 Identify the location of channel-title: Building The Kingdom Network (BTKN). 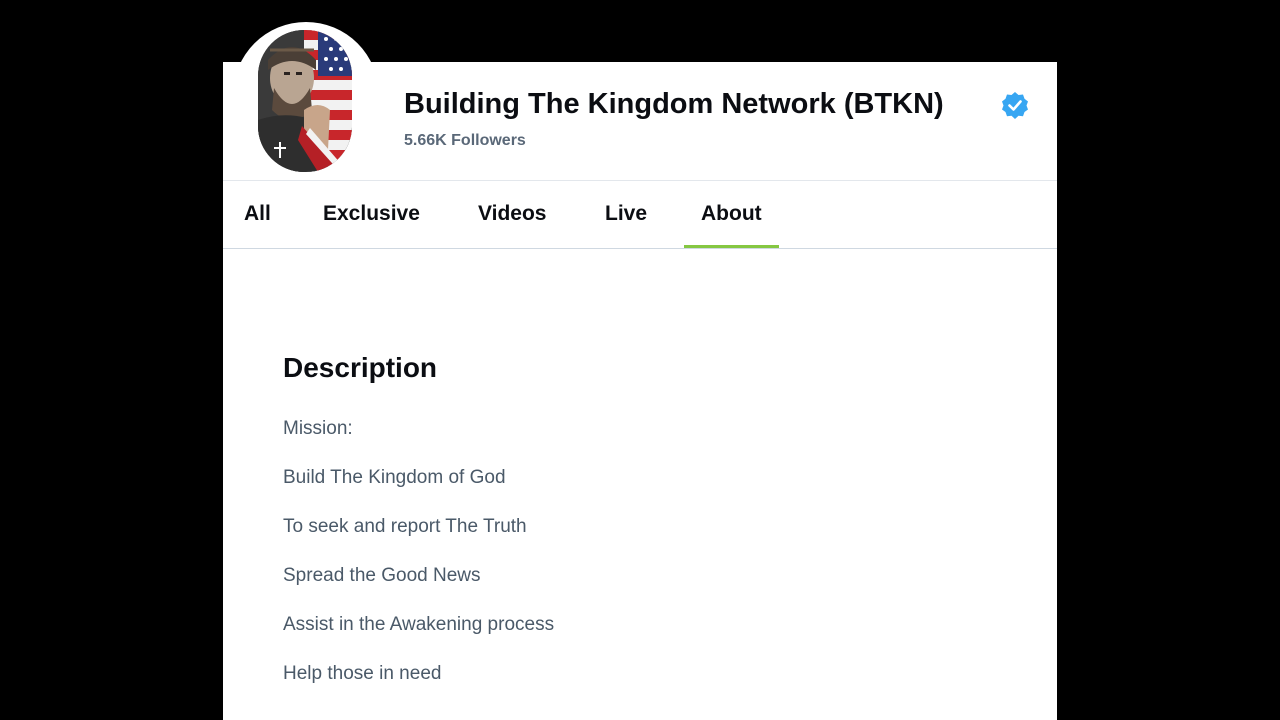
(674, 104).